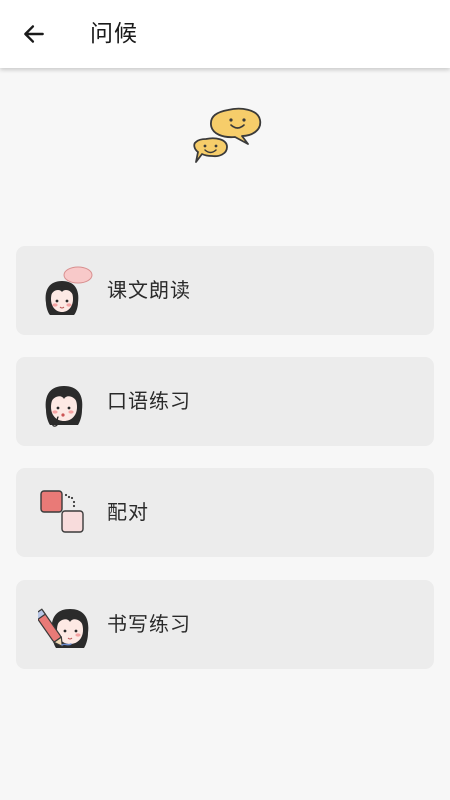 The image size is (450, 800). What do you see at coordinates (225, 624) in the screenshot?
I see `menu-item-writing-practice: 书写练习` at bounding box center [225, 624].